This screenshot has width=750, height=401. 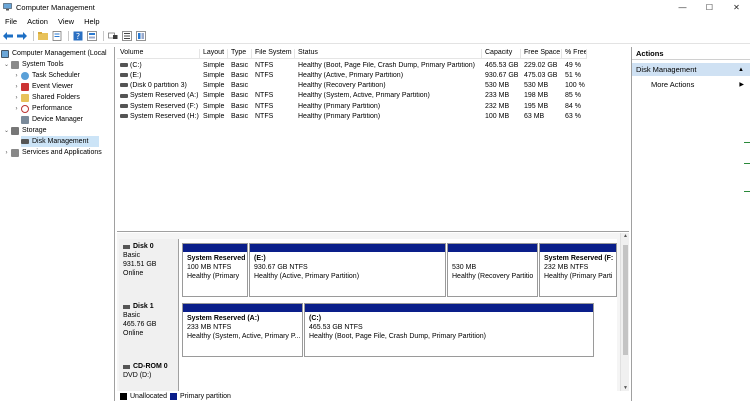 I want to click on column-type: Type, so click(x=240, y=53).